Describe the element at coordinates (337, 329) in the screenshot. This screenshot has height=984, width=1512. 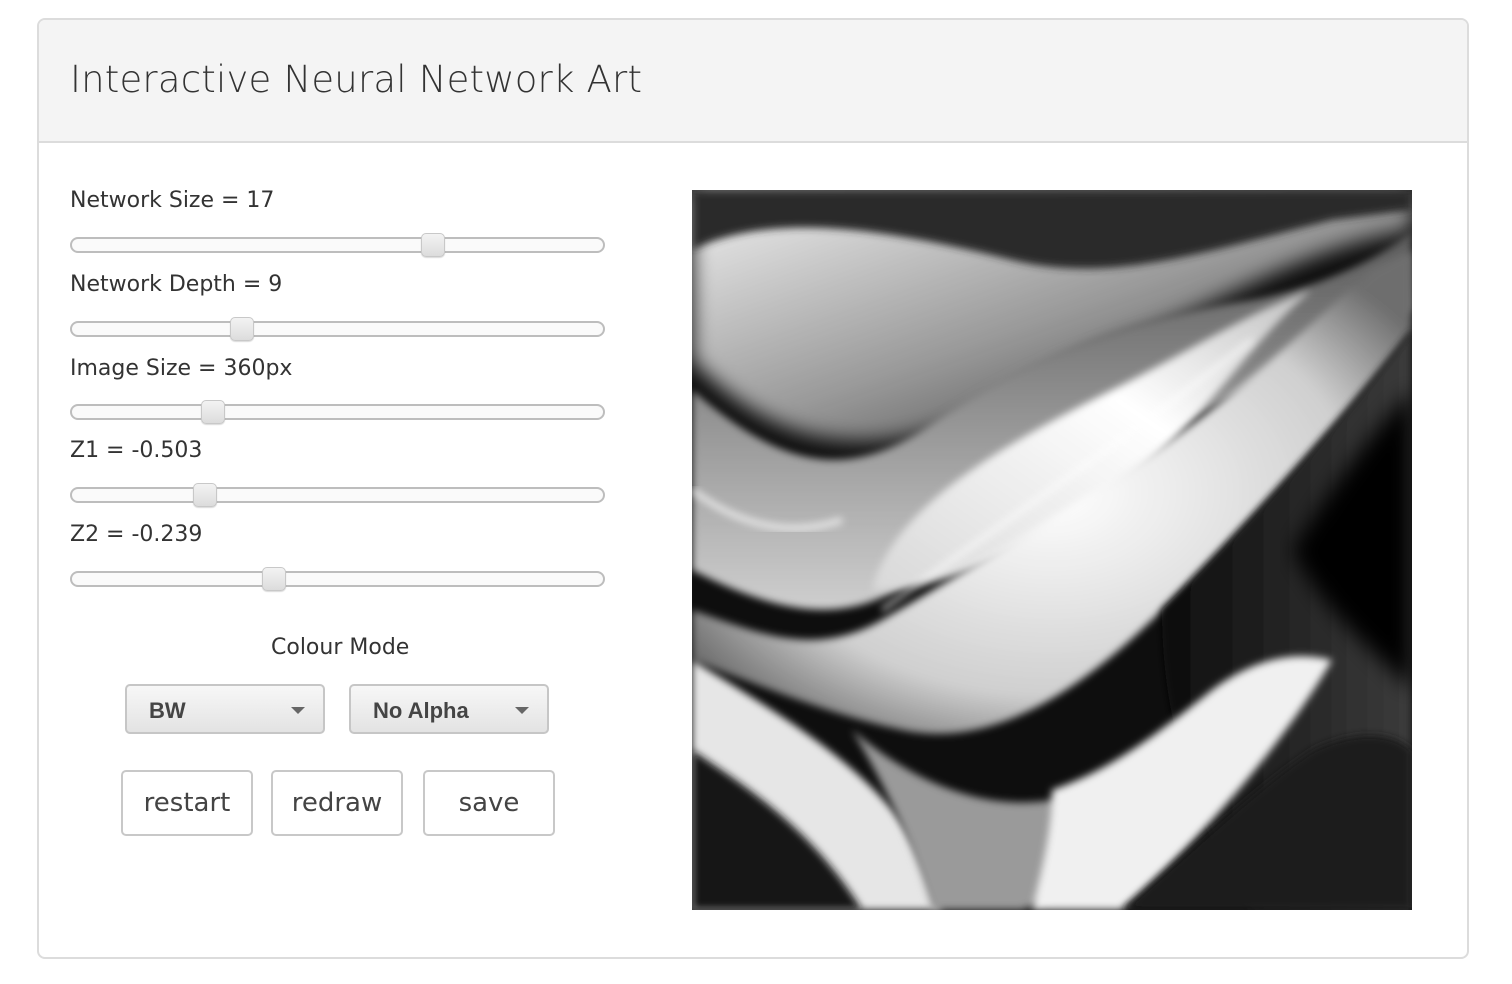
I see `network-depth-slider` at that location.